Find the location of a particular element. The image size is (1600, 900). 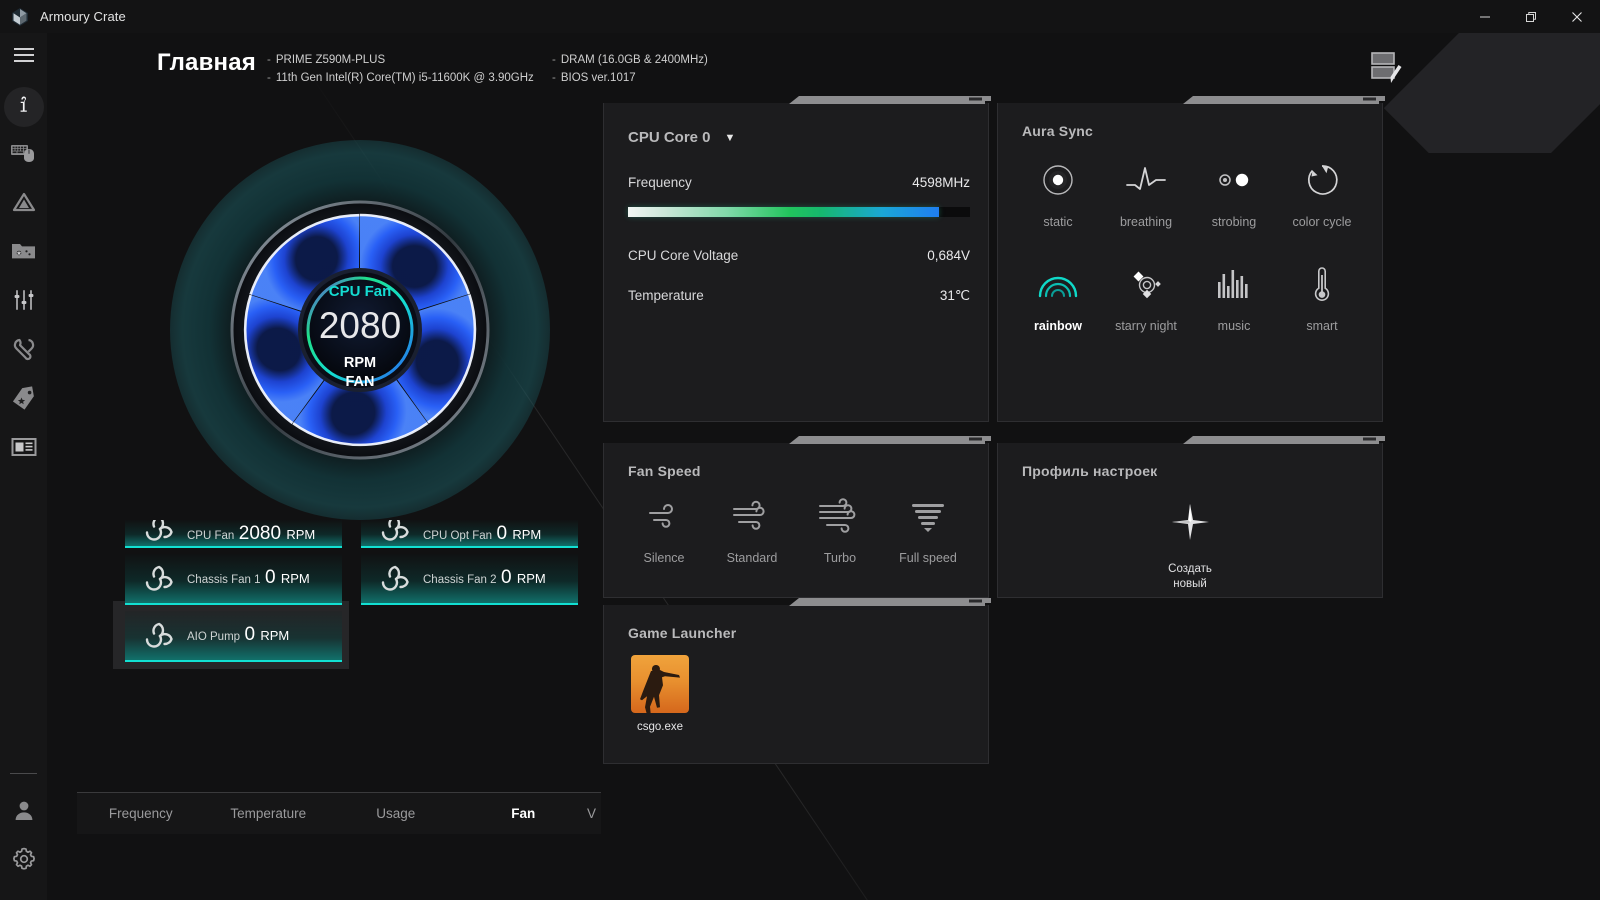

fan-card-slot: Chassis Fan 2 0 RPM is located at coordinates (469, 582).